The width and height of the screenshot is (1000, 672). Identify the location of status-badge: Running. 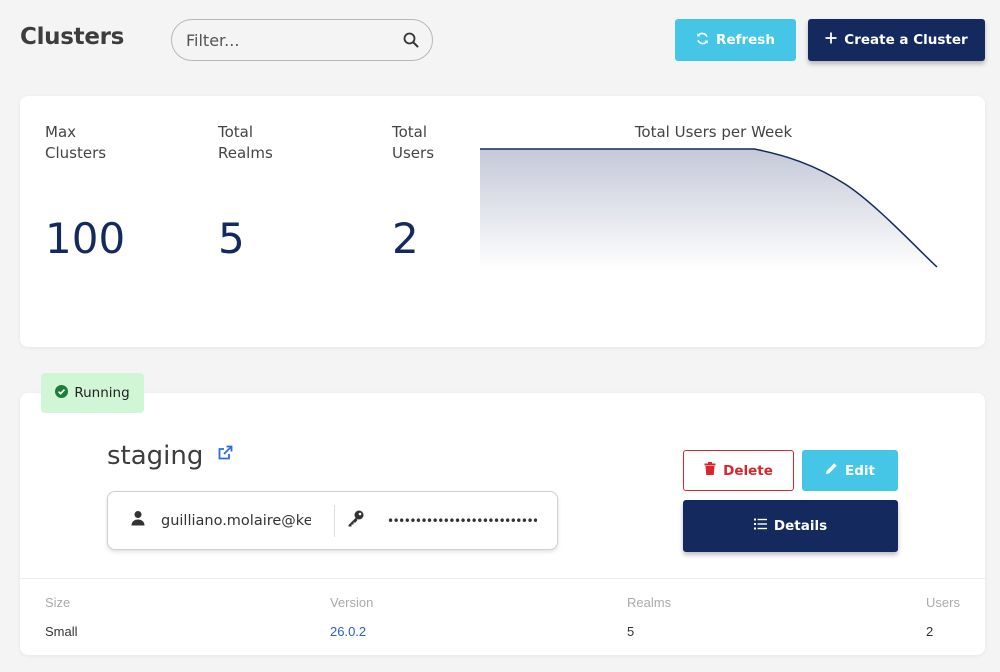
(92, 393).